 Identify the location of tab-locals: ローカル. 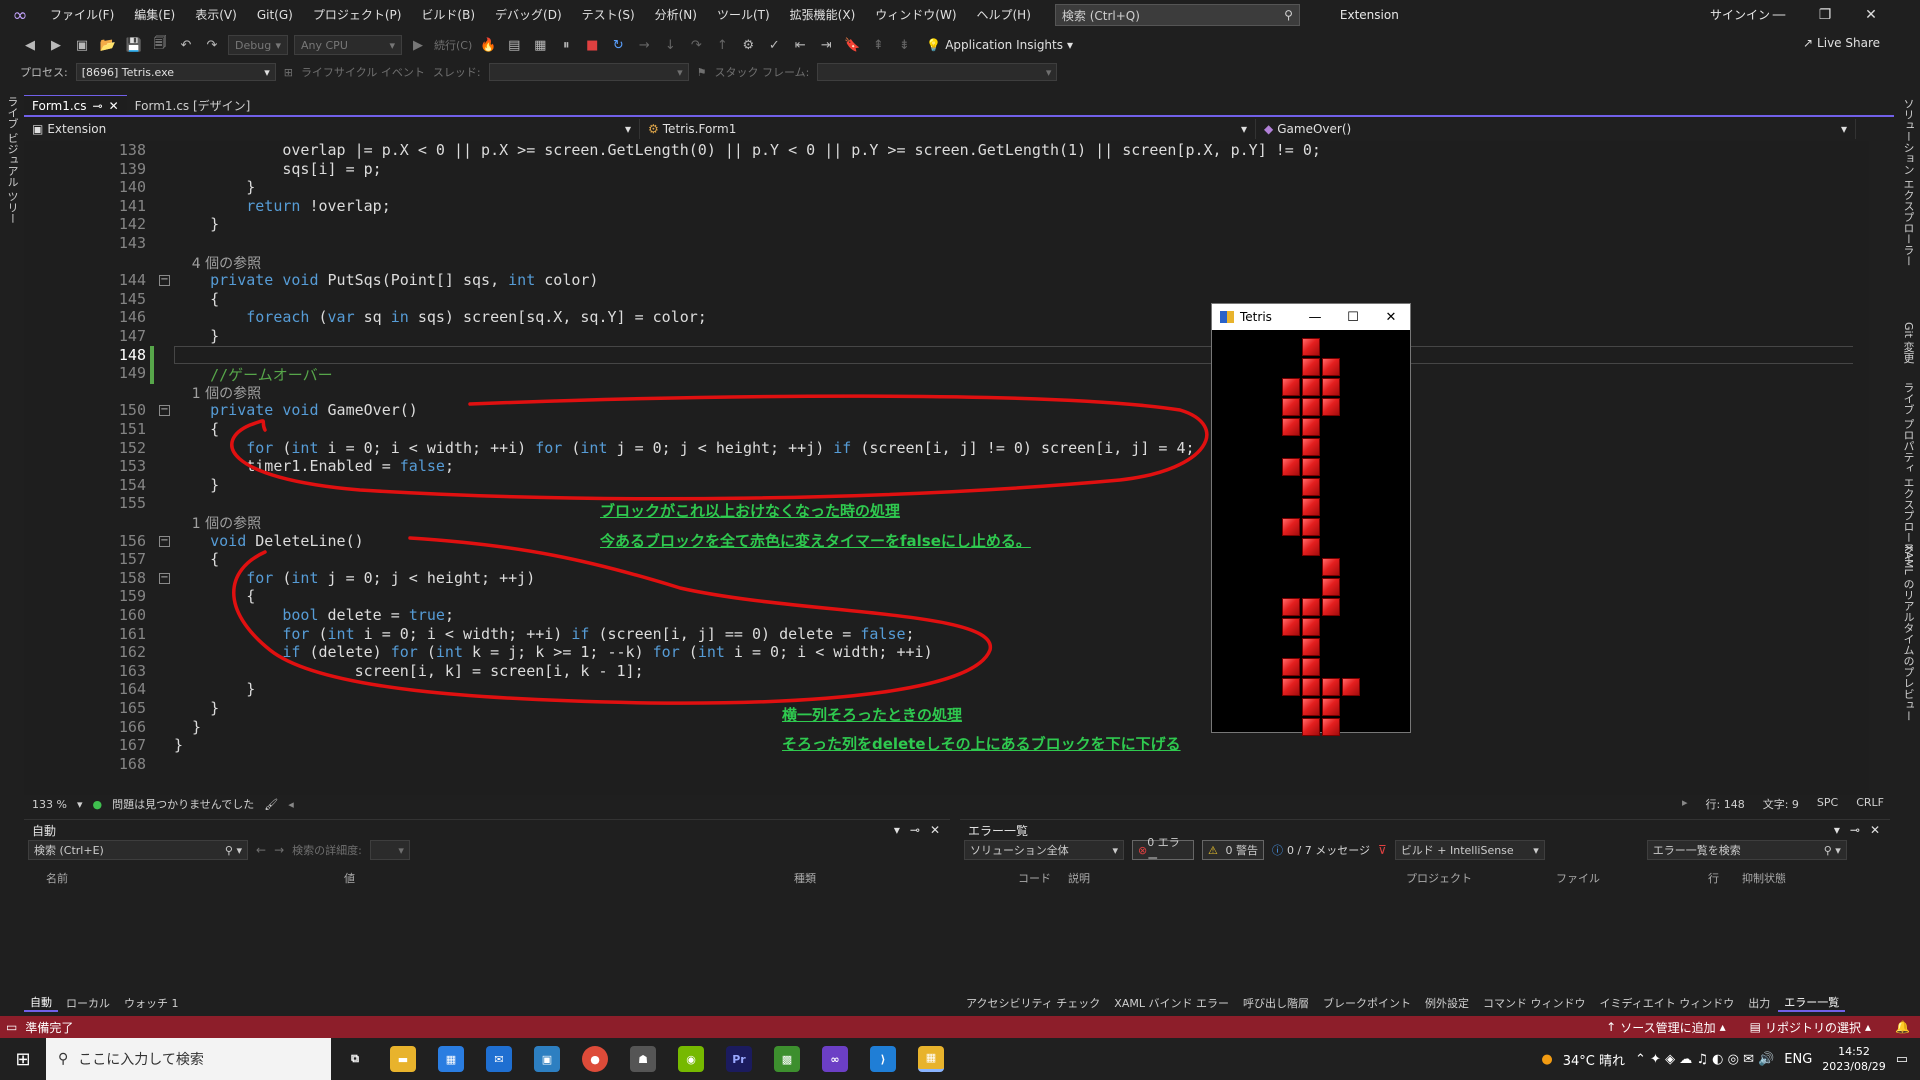
(88, 1003).